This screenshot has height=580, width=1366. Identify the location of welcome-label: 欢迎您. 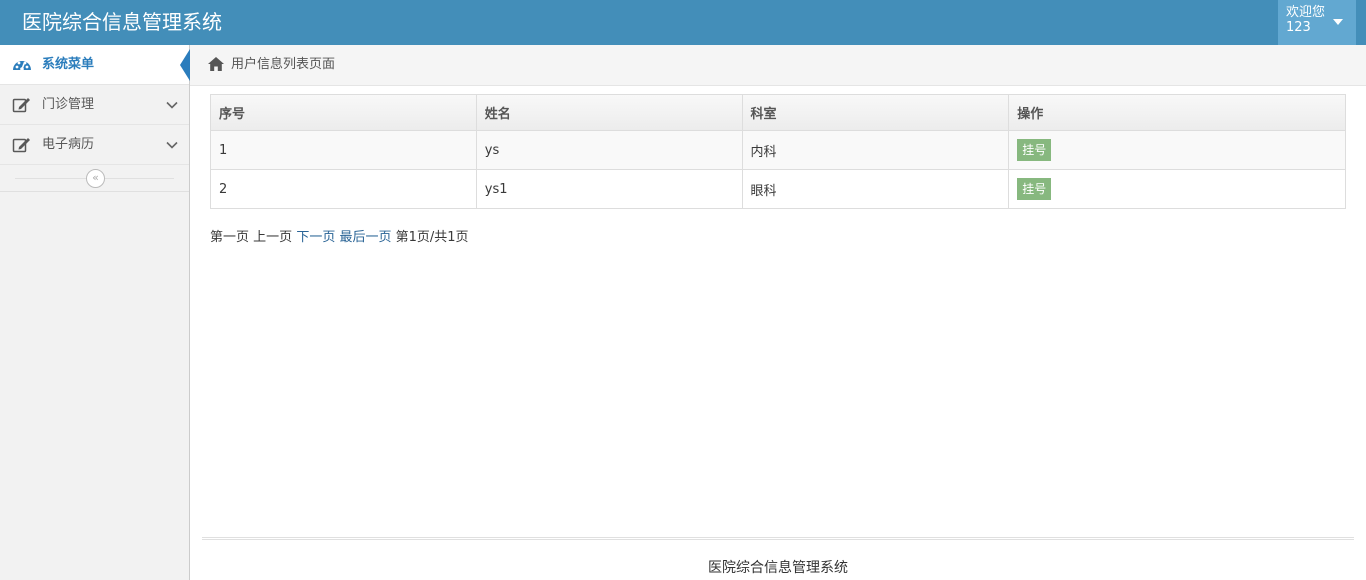
(1306, 12).